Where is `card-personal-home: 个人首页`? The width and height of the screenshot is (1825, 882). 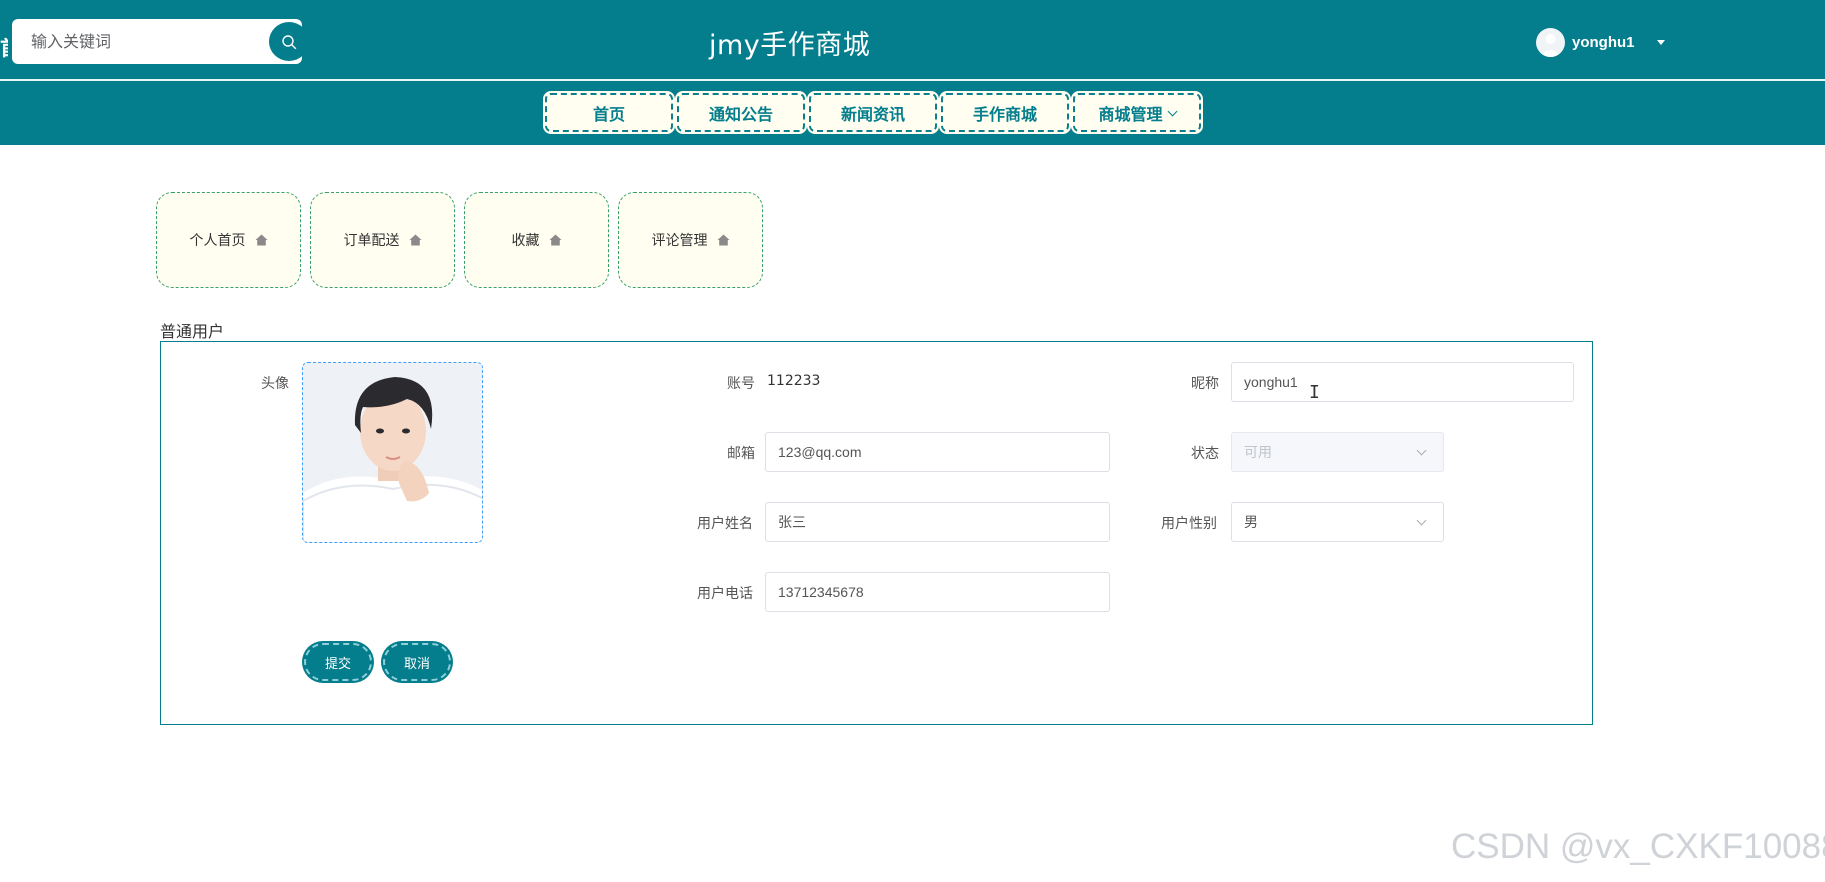
card-personal-home: 个人首页 is located at coordinates (228, 240).